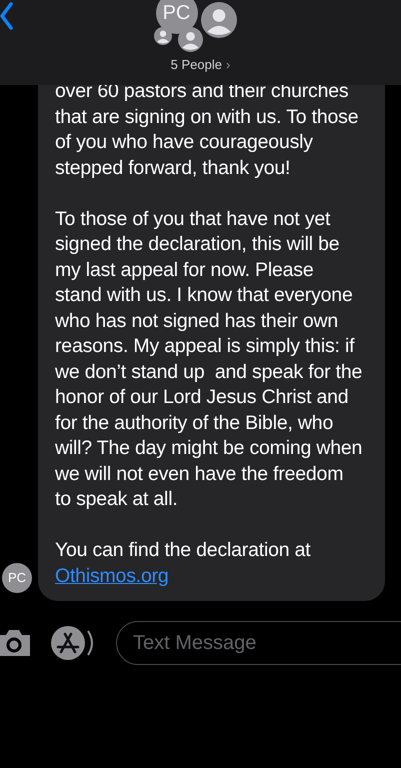 The height and width of the screenshot is (768, 401). What do you see at coordinates (200, 64) in the screenshot?
I see `group-details-link: 5 People ›` at bounding box center [200, 64].